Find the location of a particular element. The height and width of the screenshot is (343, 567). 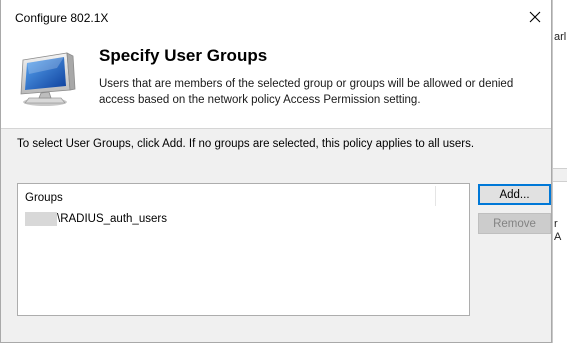

dialog-title: Configure 802.1X is located at coordinates (62, 18).